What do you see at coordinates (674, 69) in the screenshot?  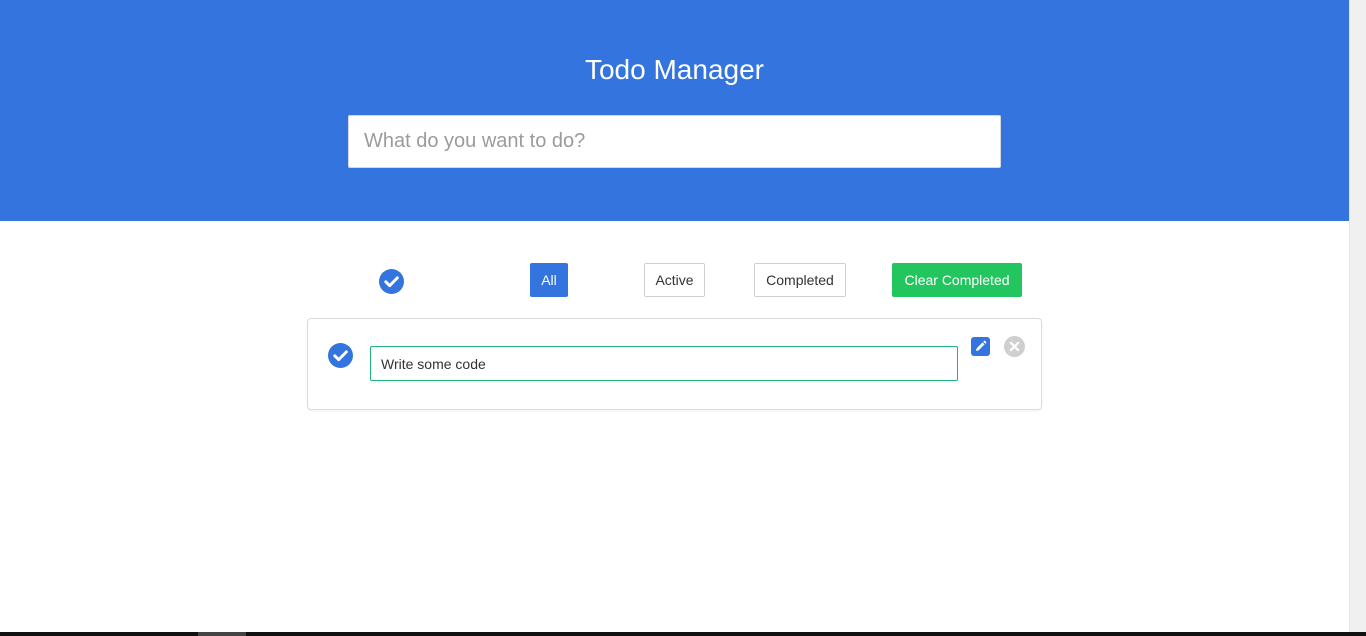 I see `page-title: Todo Manager` at bounding box center [674, 69].